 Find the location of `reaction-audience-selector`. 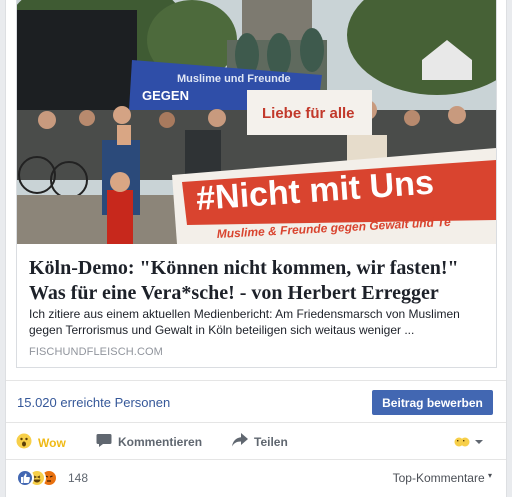

reaction-audience-selector is located at coordinates (469, 442).